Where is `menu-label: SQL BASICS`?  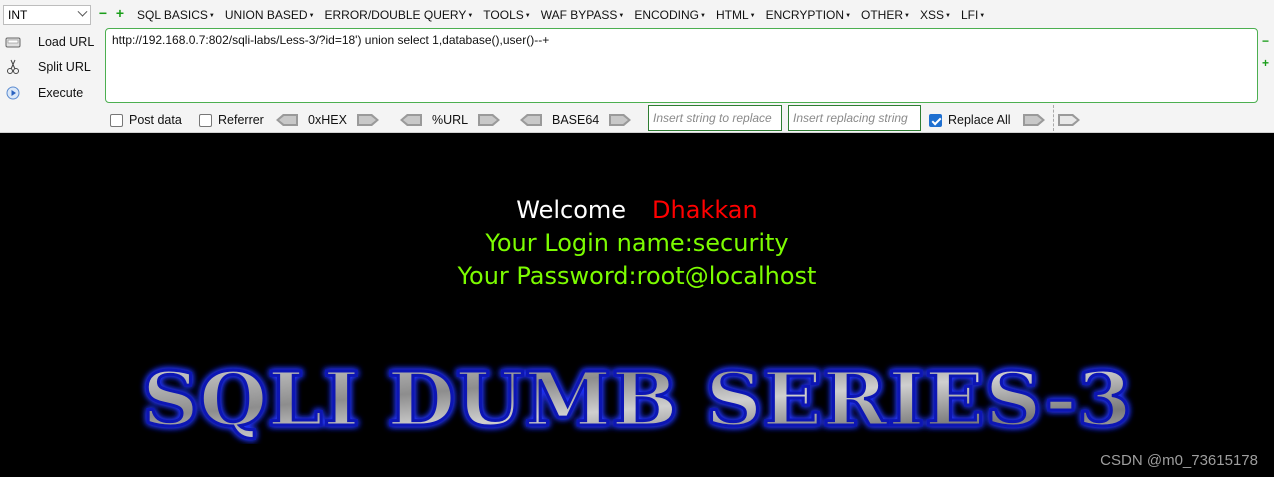
menu-label: SQL BASICS is located at coordinates (172, 15).